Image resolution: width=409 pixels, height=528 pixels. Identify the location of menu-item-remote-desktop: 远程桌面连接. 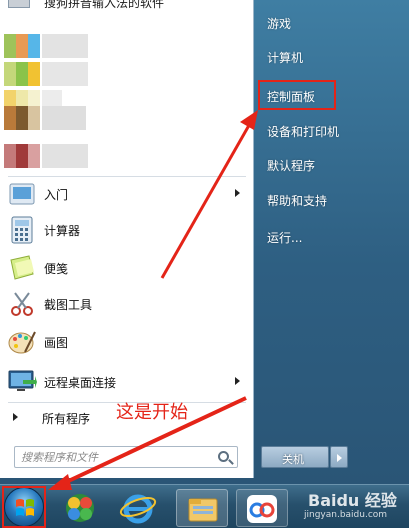
(127, 382).